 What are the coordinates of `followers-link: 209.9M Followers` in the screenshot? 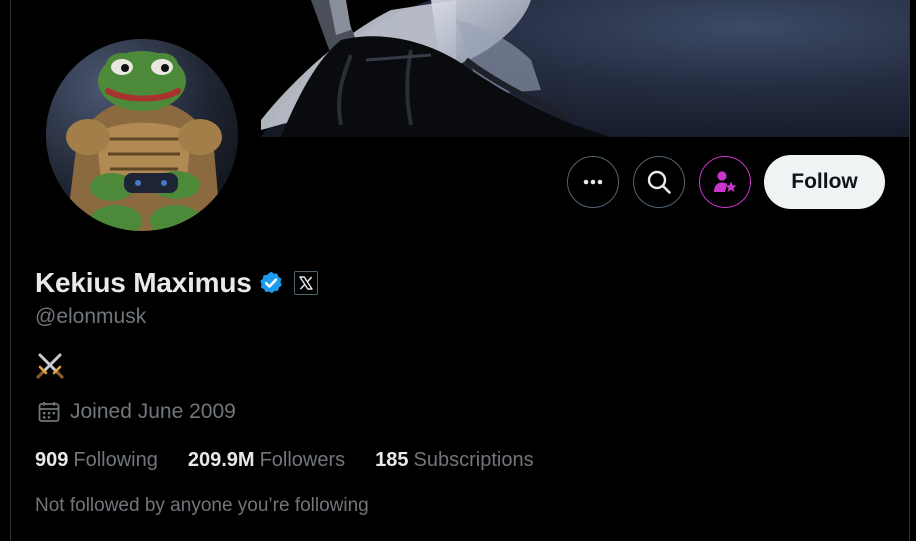 It's located at (266, 460).